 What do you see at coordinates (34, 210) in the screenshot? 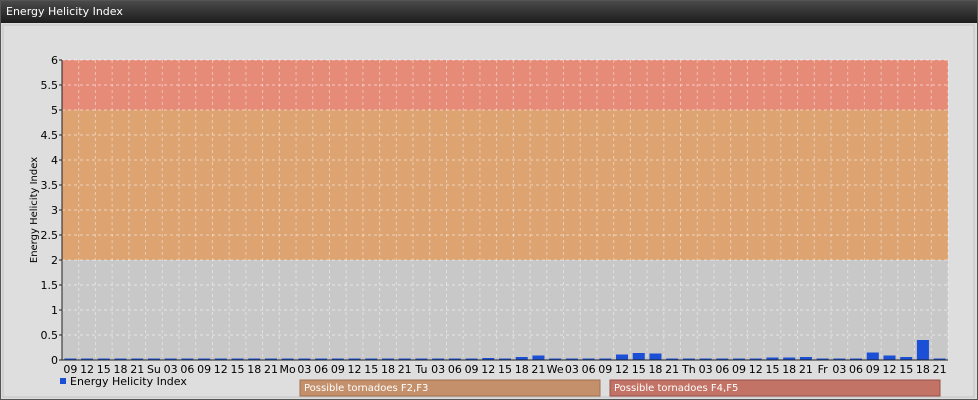
I see `y-axis-title: Energy Helicity Index` at bounding box center [34, 210].